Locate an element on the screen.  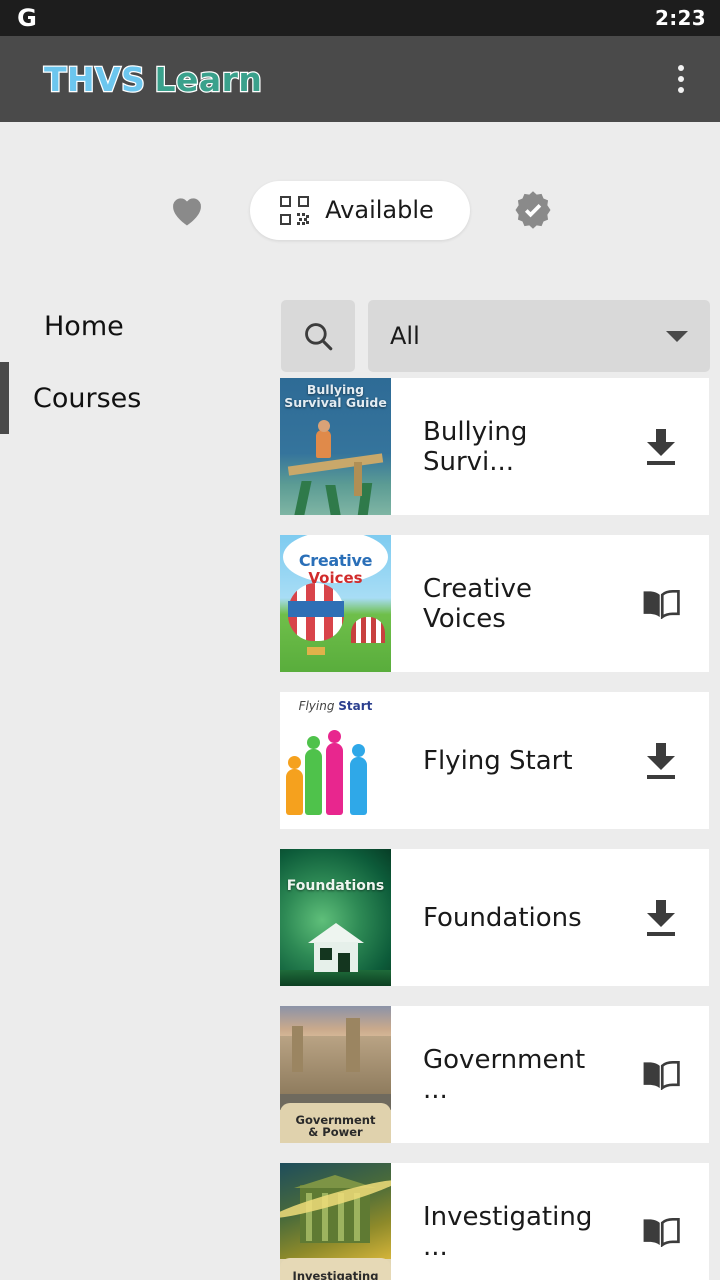
google-g-icon: G is located at coordinates (27, 18).